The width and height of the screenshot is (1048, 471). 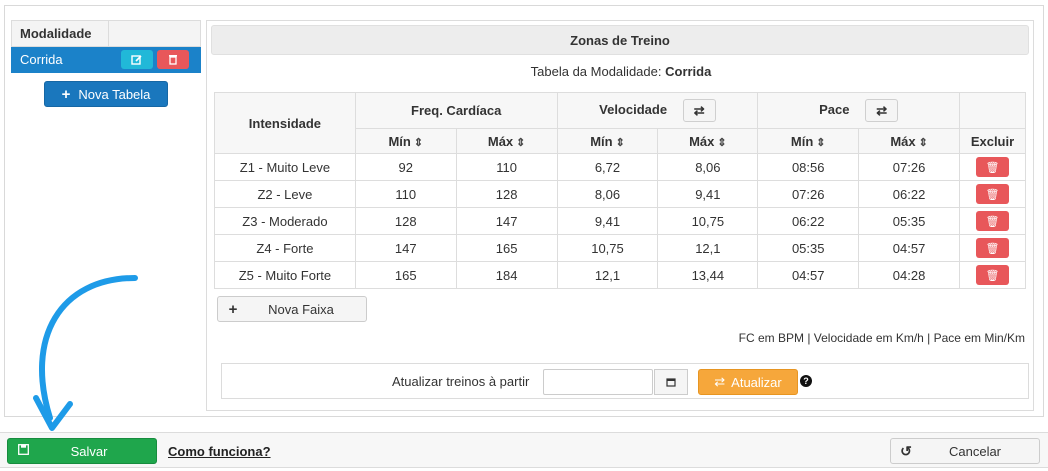 I want to click on new-range-button: + Nova Faixa, so click(x=292, y=309).